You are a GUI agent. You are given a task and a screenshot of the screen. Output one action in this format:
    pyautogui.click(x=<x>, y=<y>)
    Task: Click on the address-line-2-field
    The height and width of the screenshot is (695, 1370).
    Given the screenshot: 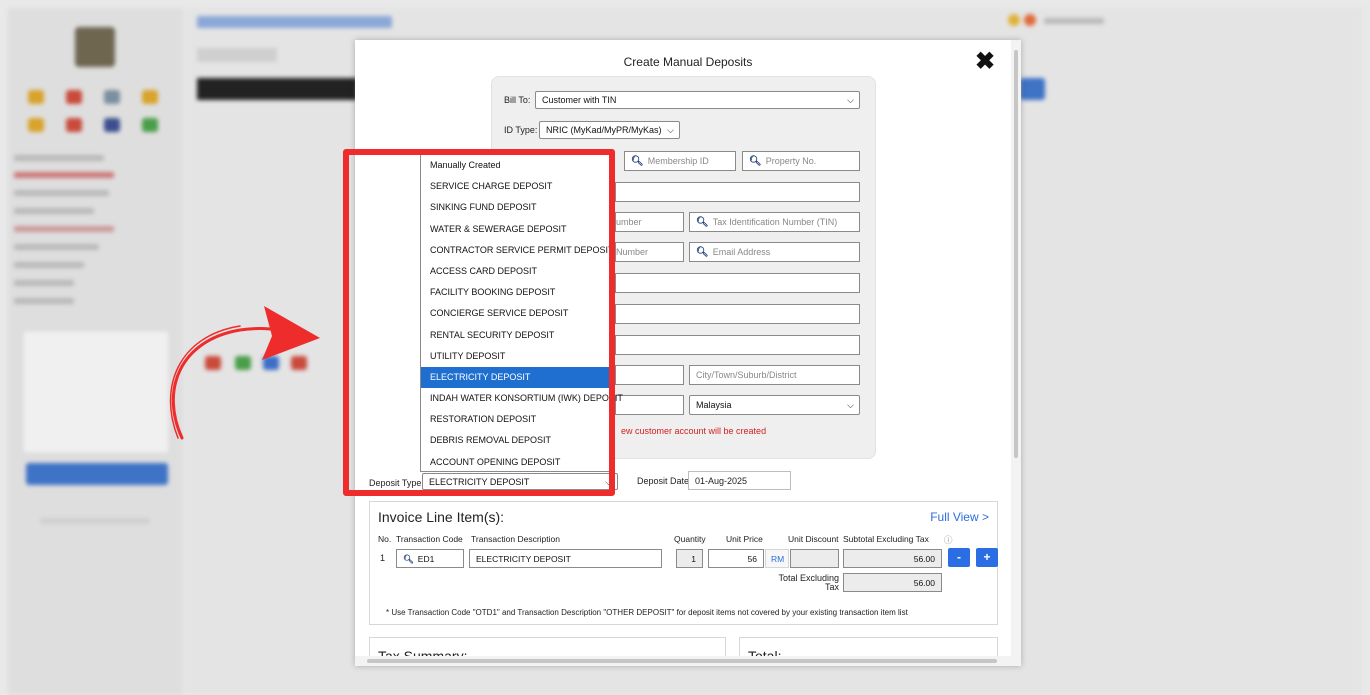 What is the action you would take?
    pyautogui.click(x=737, y=314)
    